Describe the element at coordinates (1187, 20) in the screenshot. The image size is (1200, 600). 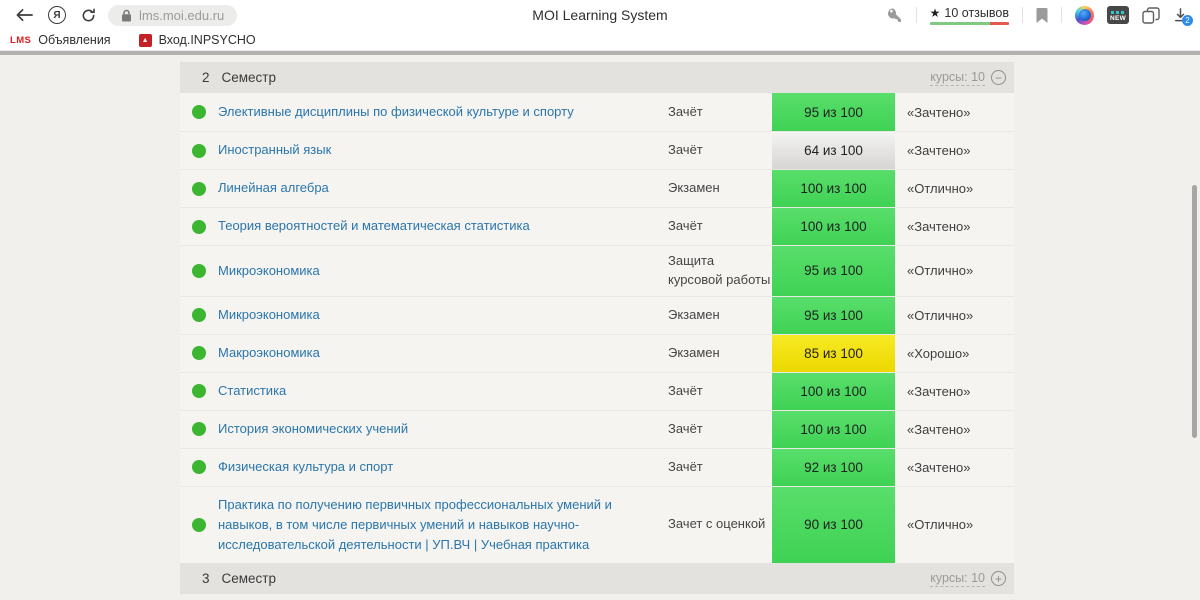
I see `download-count-badge: 2` at that location.